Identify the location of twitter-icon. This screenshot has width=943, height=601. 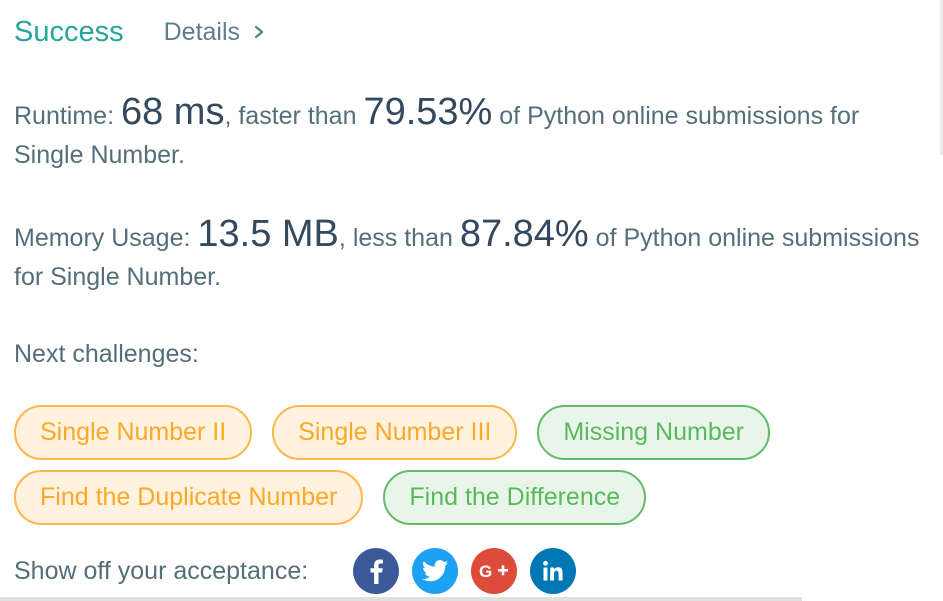
(435, 571).